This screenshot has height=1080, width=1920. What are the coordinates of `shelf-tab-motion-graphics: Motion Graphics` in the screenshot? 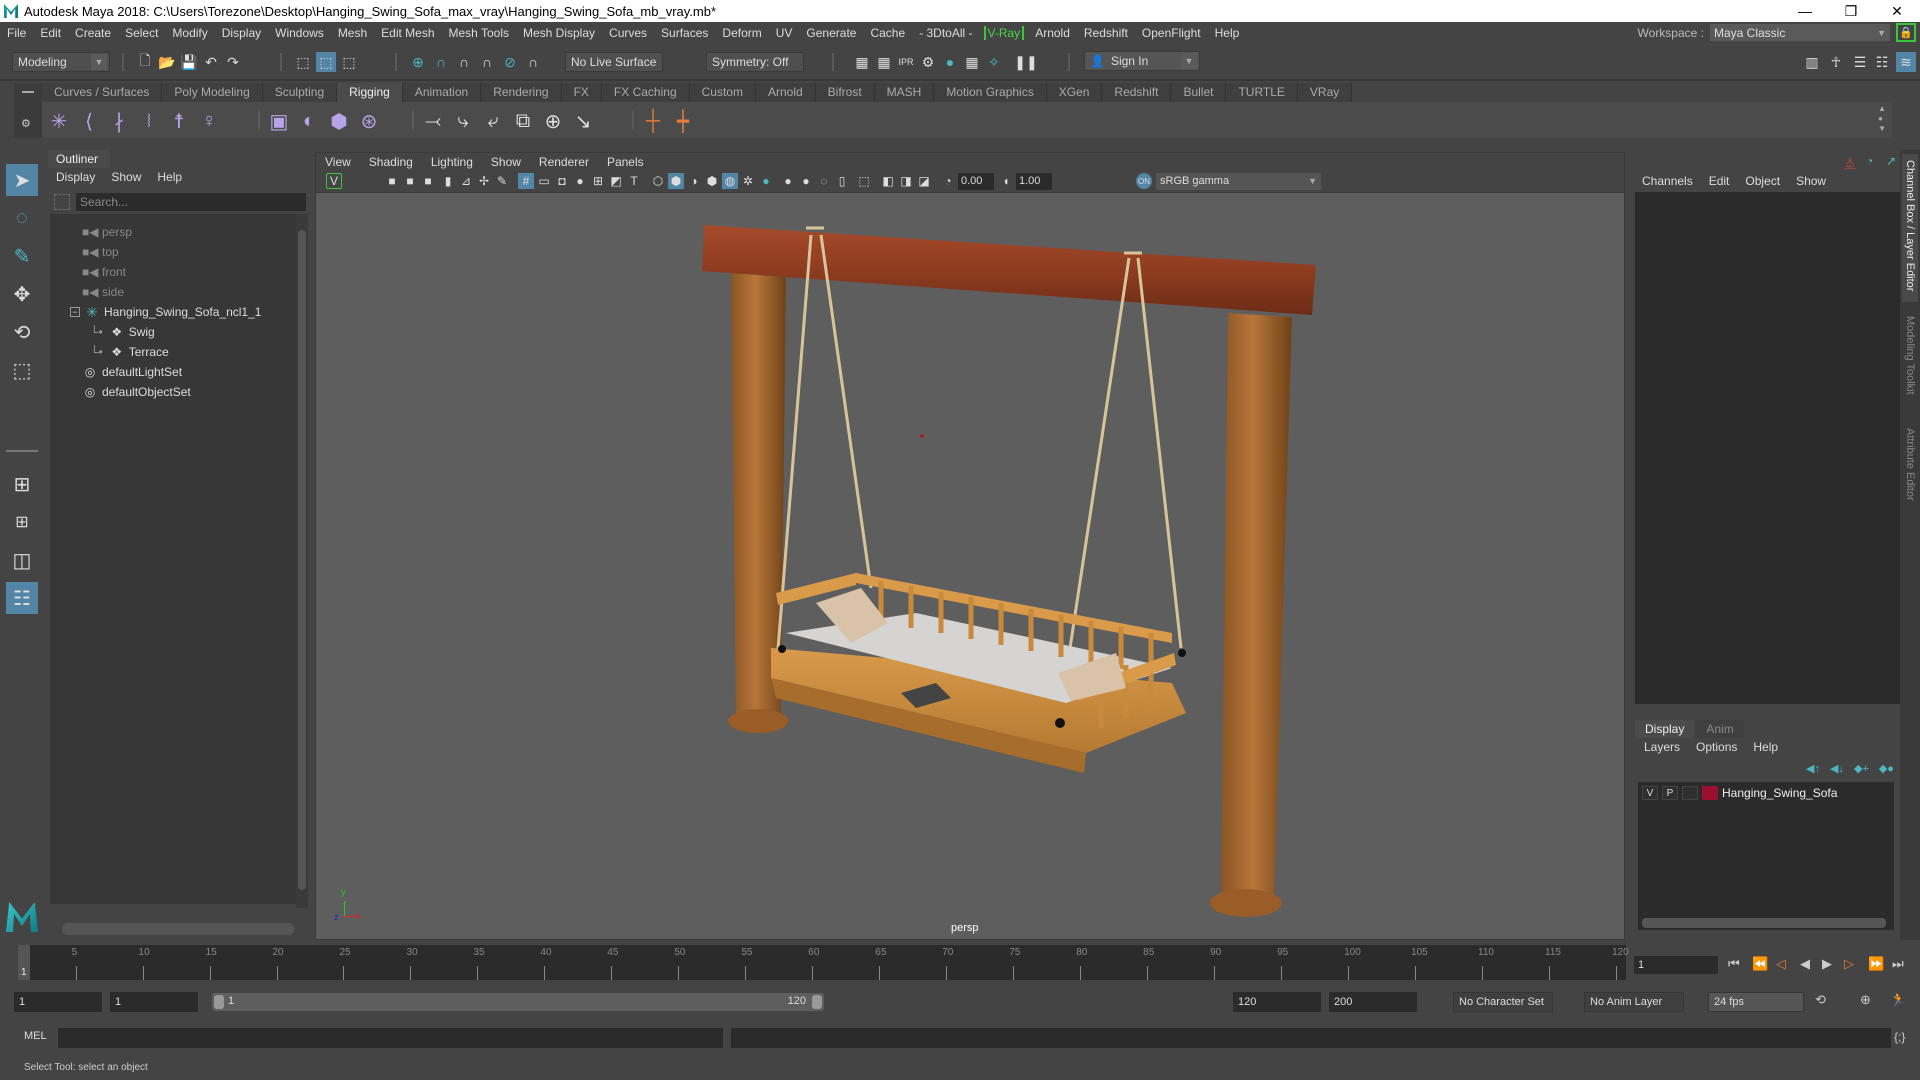 It's located at (990, 92).